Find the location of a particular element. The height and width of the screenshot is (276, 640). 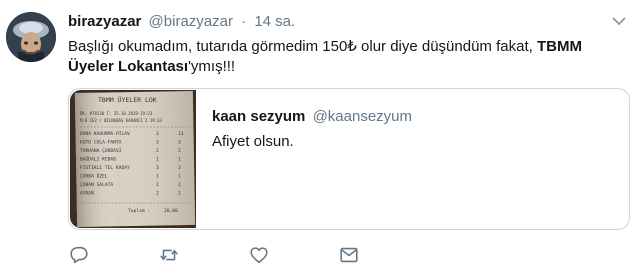

receipt-item-price: 13 is located at coordinates (181, 134).